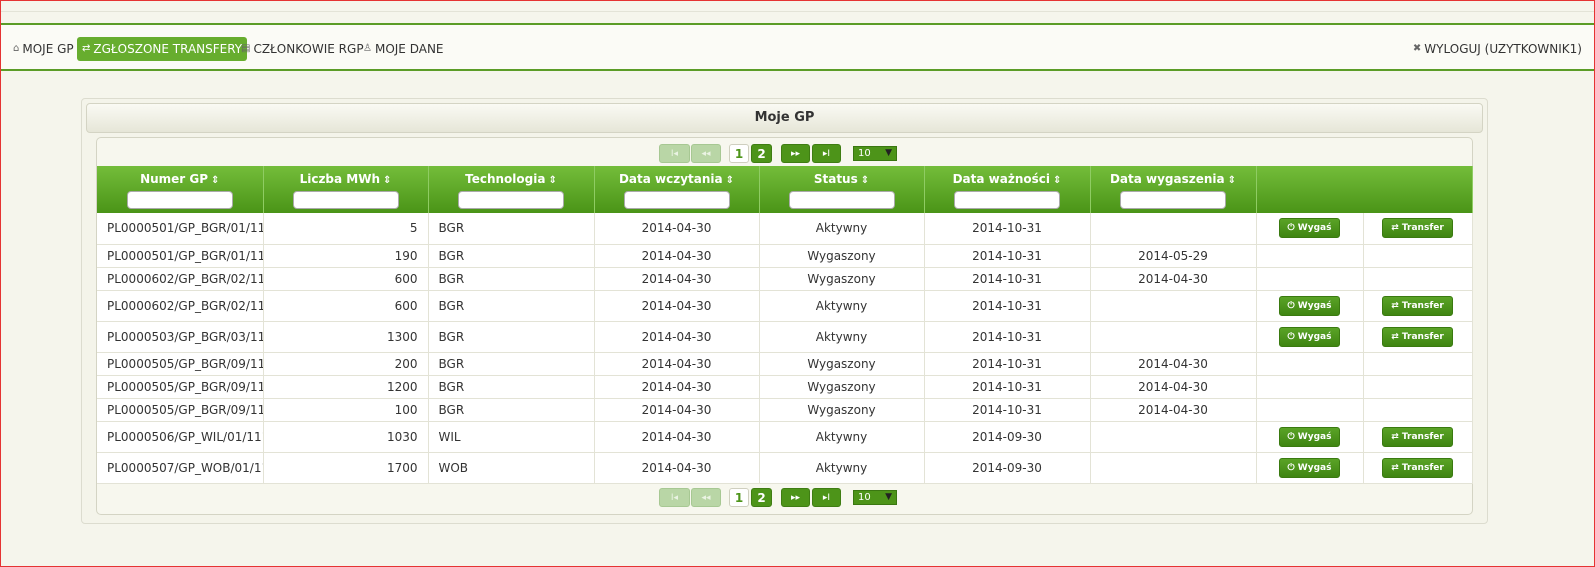  What do you see at coordinates (842, 189) in the screenshot?
I see `column-header-status: Status ⇕` at bounding box center [842, 189].